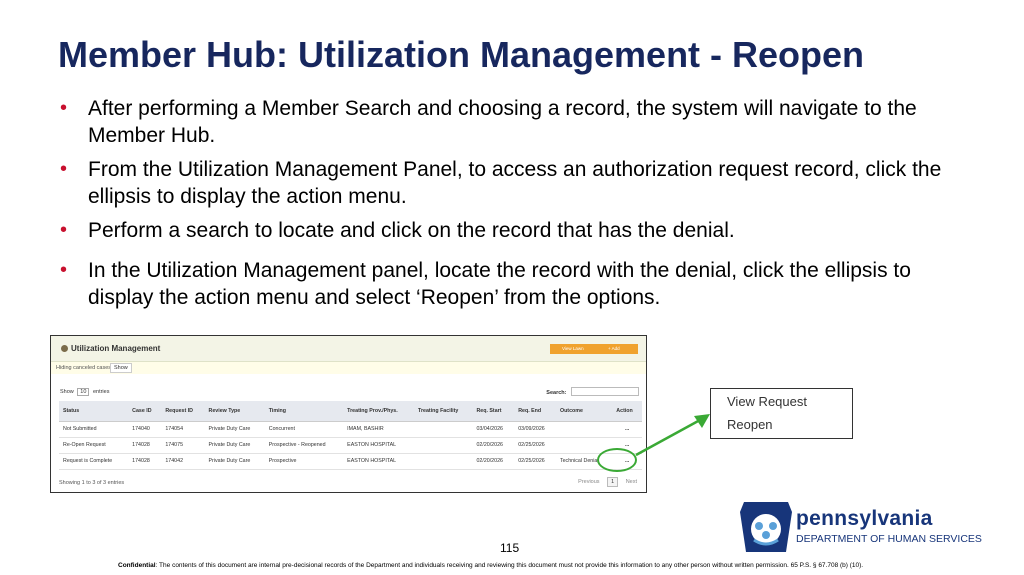 This screenshot has width=1024, height=575. Describe the element at coordinates (627, 411) in the screenshot. I see `col-action: Action` at that location.